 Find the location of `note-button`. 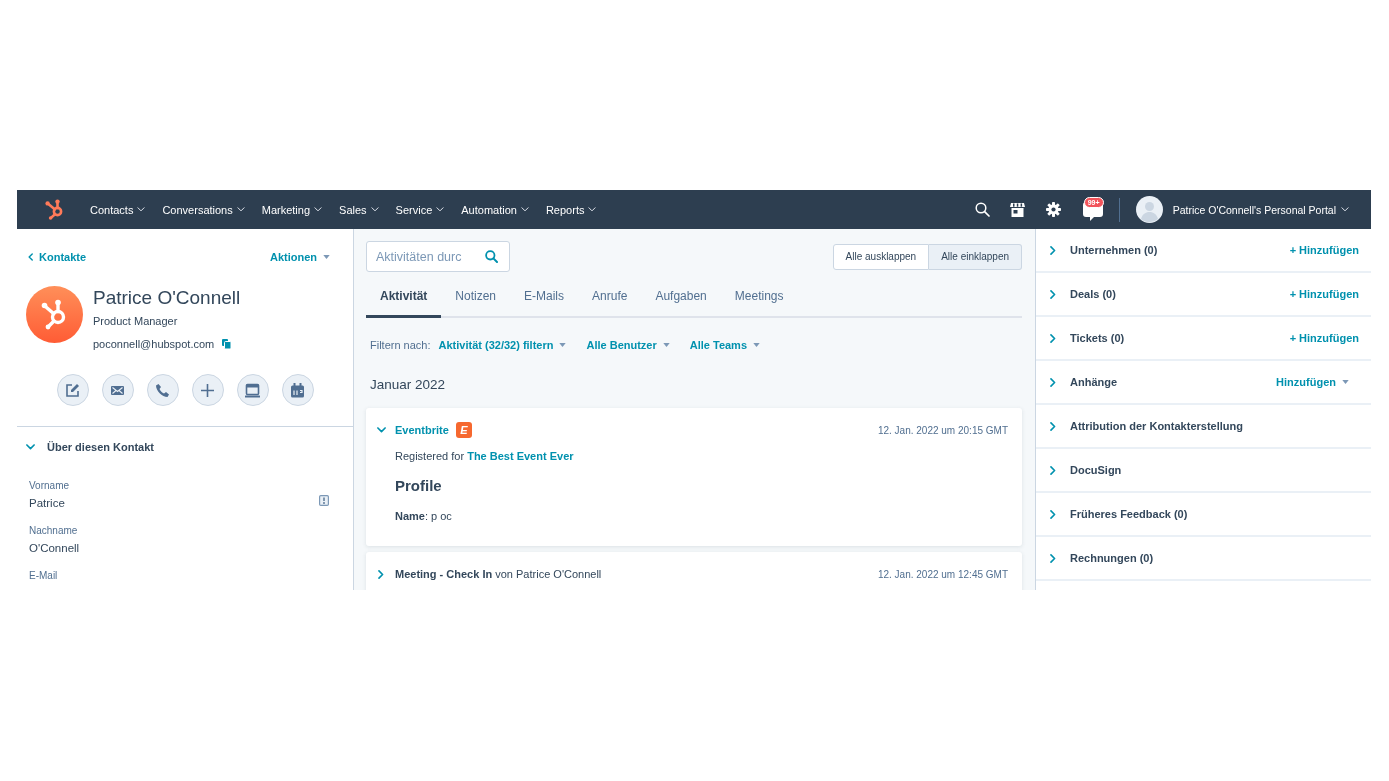

note-button is located at coordinates (72, 390).